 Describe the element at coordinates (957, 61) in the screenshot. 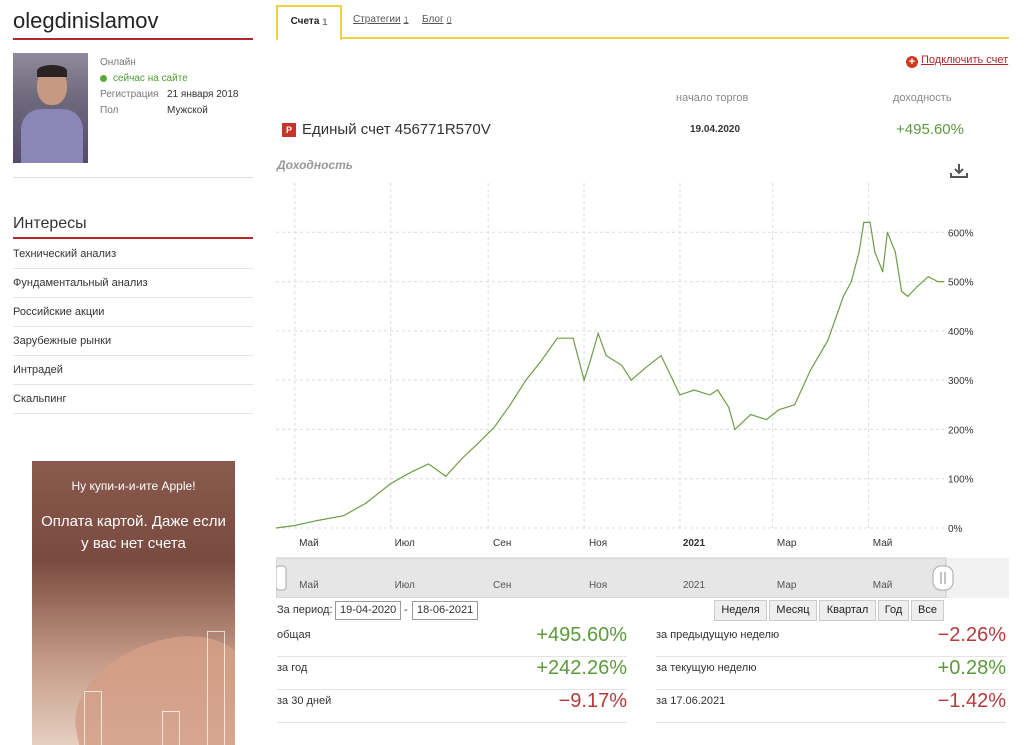

I see `connect-account-link: + Подключить счет` at that location.